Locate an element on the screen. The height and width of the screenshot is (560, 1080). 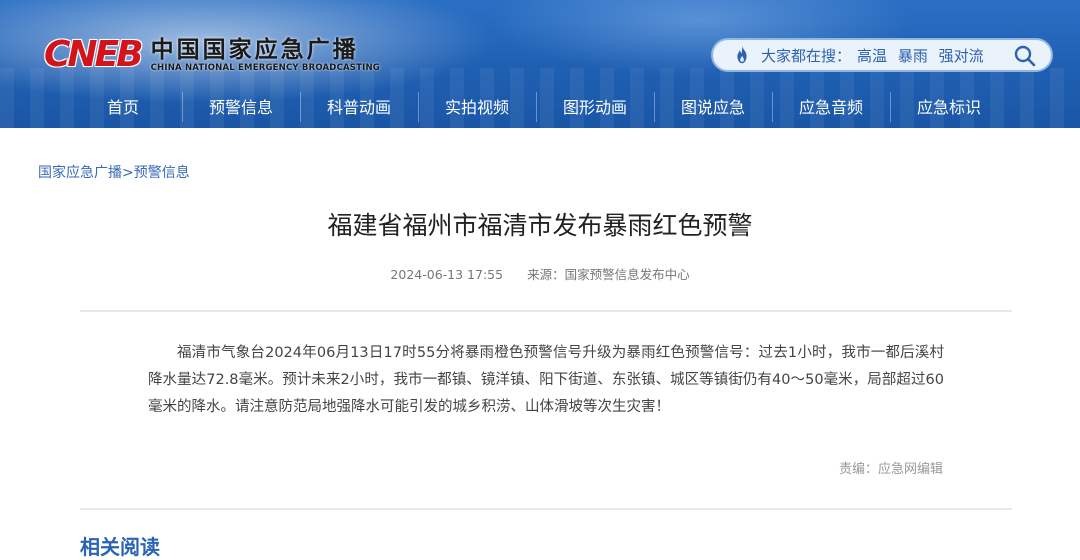
nav-item-signs: 应急标识 is located at coordinates (949, 108).